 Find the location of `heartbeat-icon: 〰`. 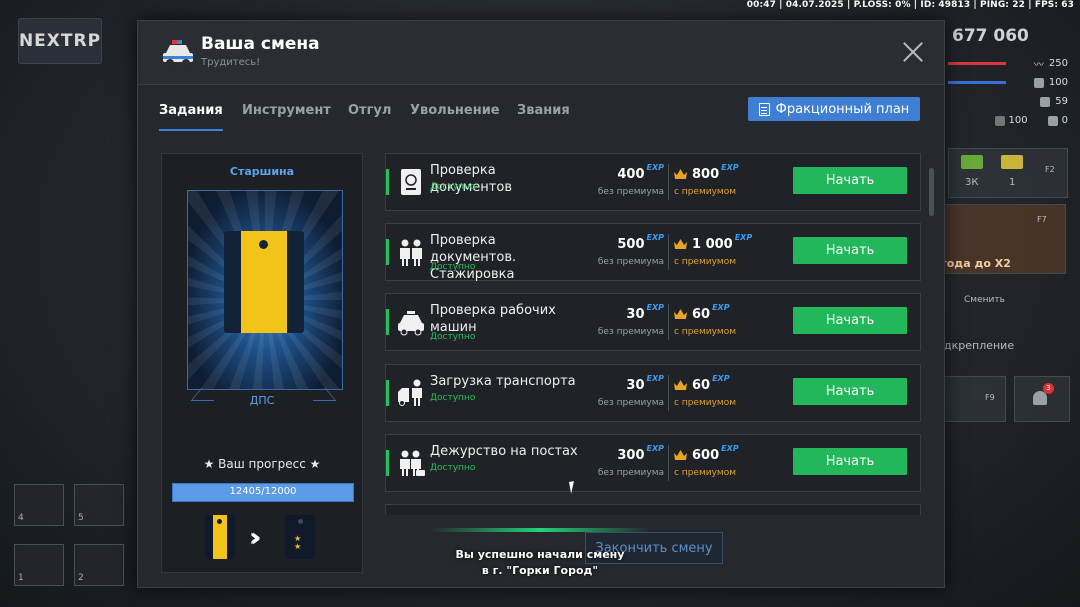

heartbeat-icon: 〰 is located at coordinates (1038, 65).